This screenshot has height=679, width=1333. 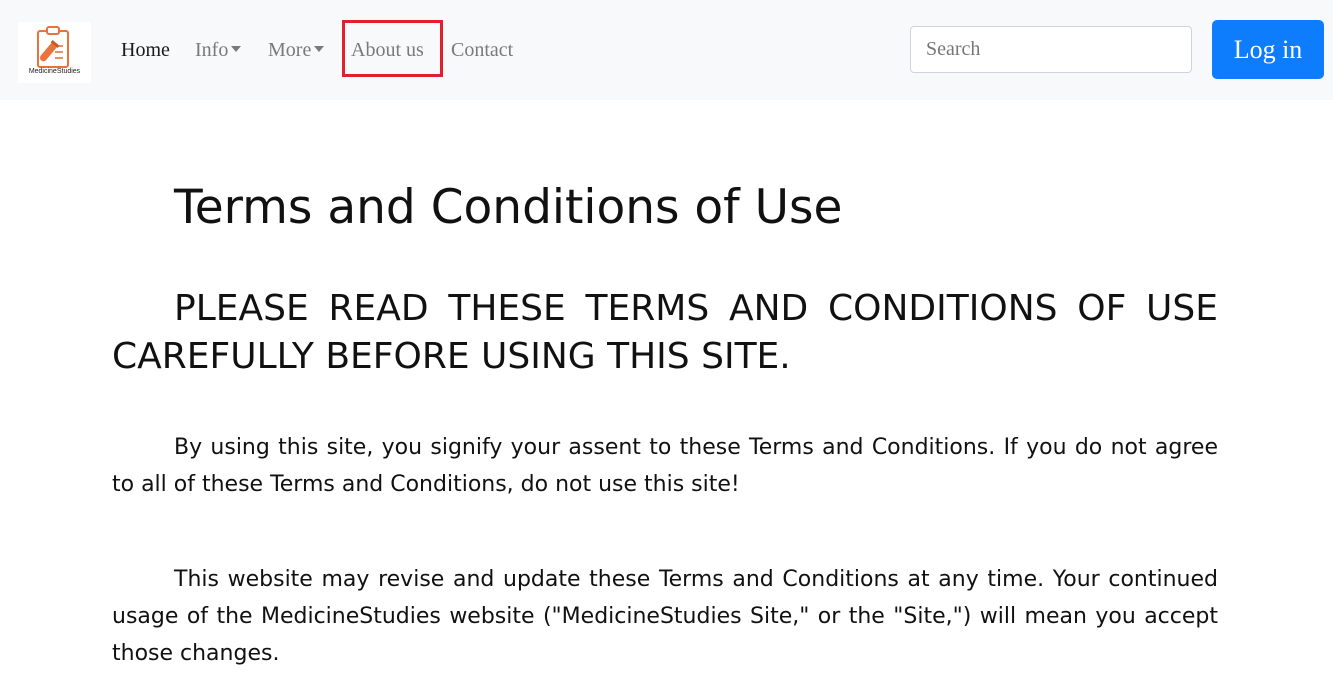 I want to click on nav-link-home: Home, so click(x=145, y=50).